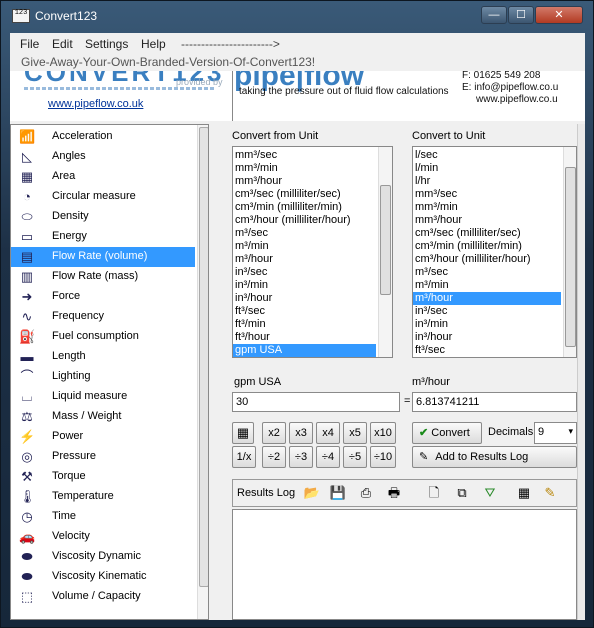 This screenshot has height=628, width=594. I want to click on unit-list-item: ft³/hour, so click(304, 337).